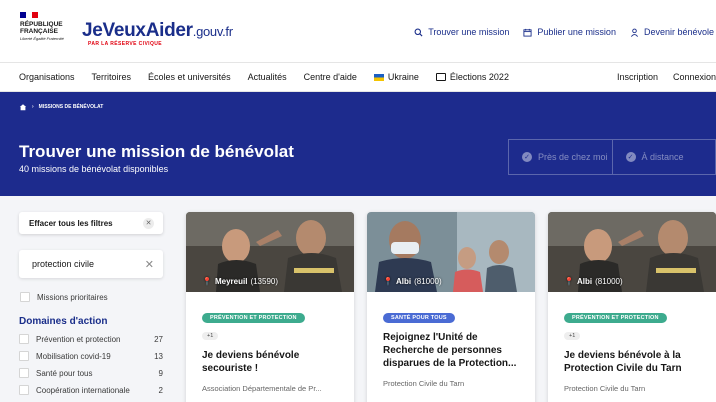 The image size is (716, 402). What do you see at coordinates (78, 339) in the screenshot?
I see `domain-label: Prévention et protection` at bounding box center [78, 339].